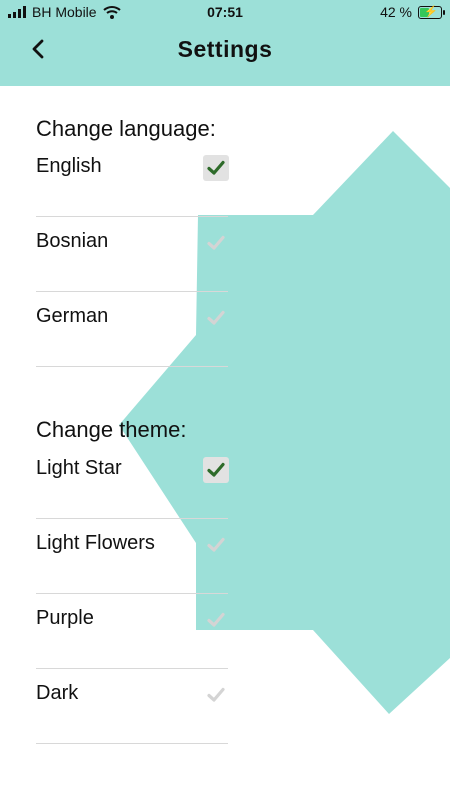 Image resolution: width=450 pixels, height=800 pixels. Describe the element at coordinates (111, 429) in the screenshot. I see `theme-section-title: Change theme:` at that location.